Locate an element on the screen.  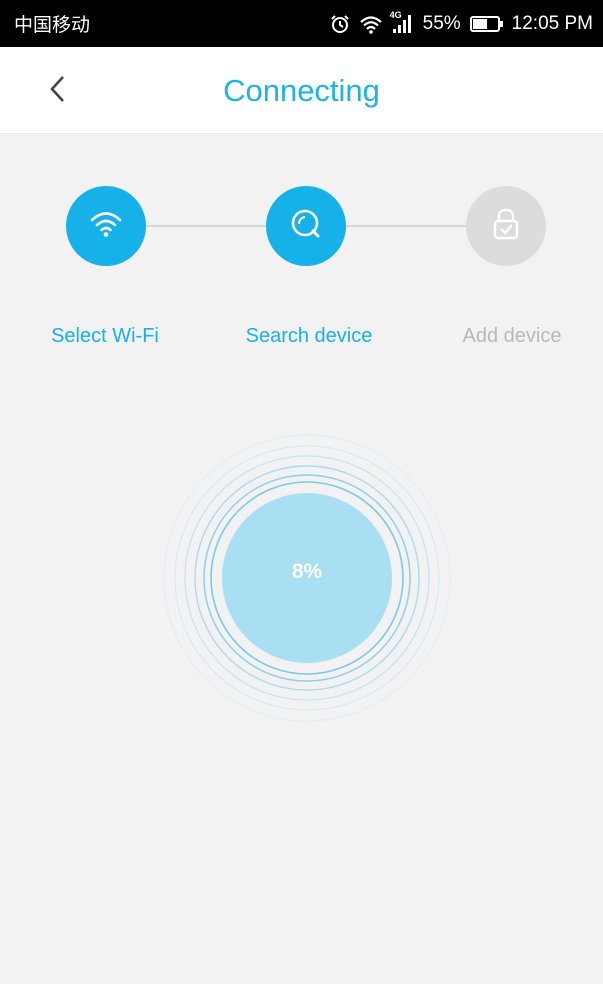
progress-percent: 8% is located at coordinates (307, 571).